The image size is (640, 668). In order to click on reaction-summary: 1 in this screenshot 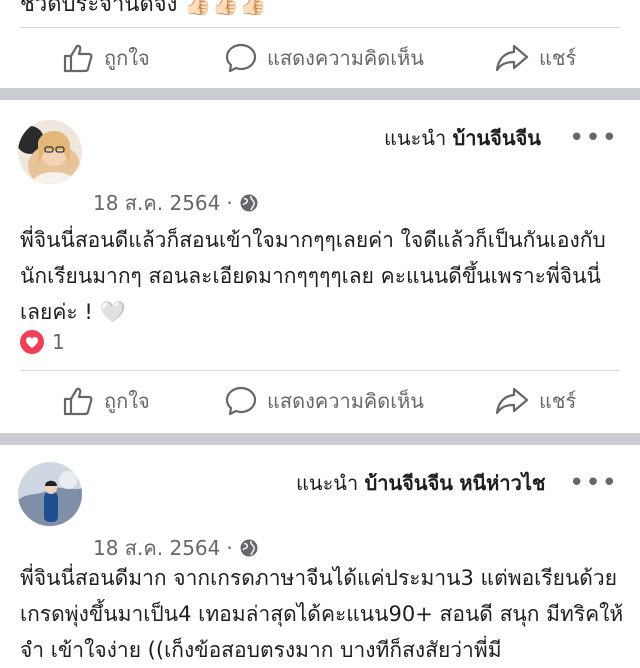, I will do `click(42, 342)`.